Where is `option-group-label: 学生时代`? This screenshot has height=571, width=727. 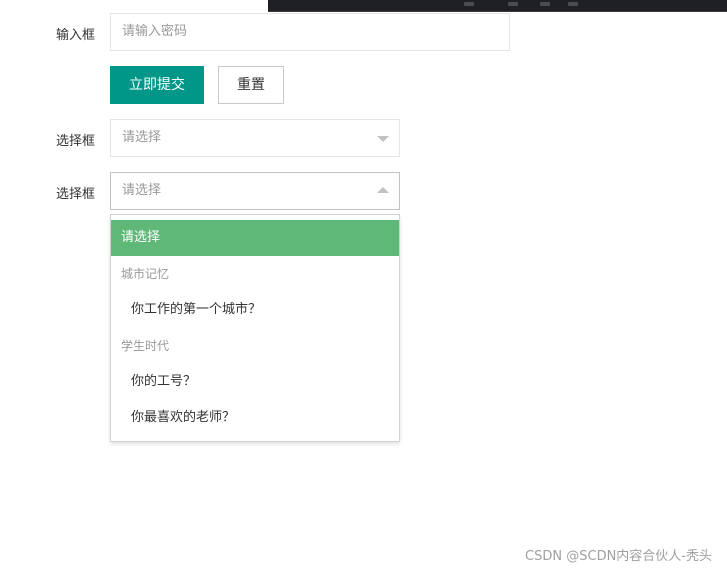
option-group-label: 学生时代 is located at coordinates (145, 346).